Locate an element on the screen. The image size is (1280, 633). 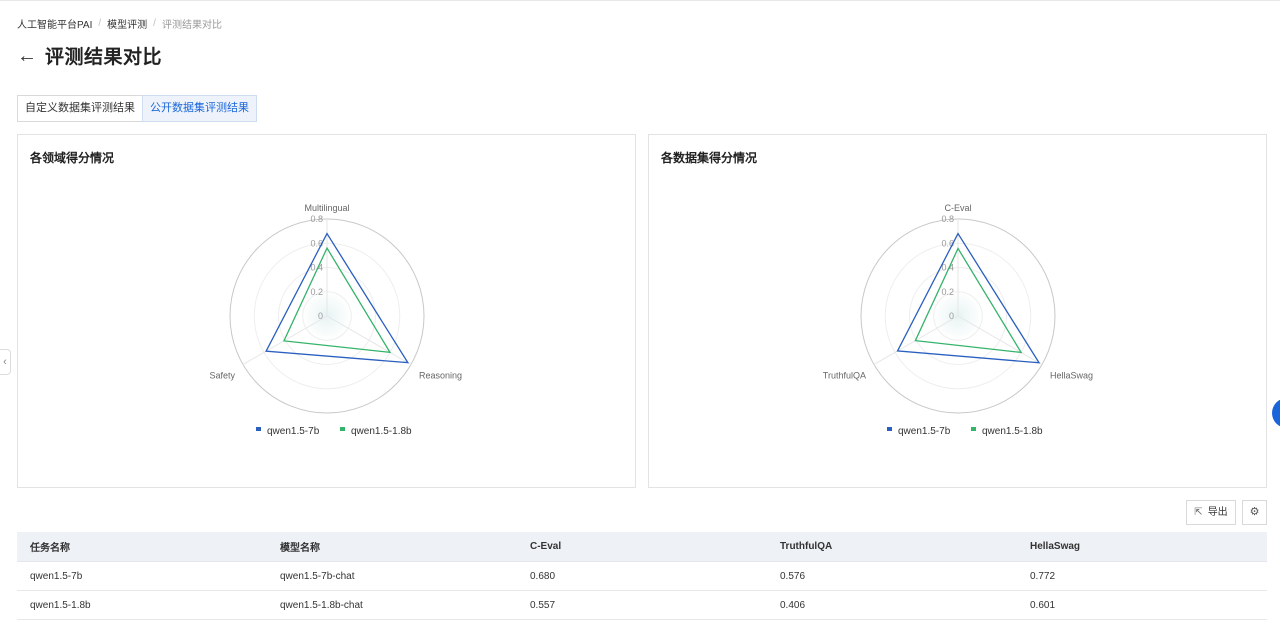
collapse-handle-chevron-left-icon: ‹ is located at coordinates (5, 362).